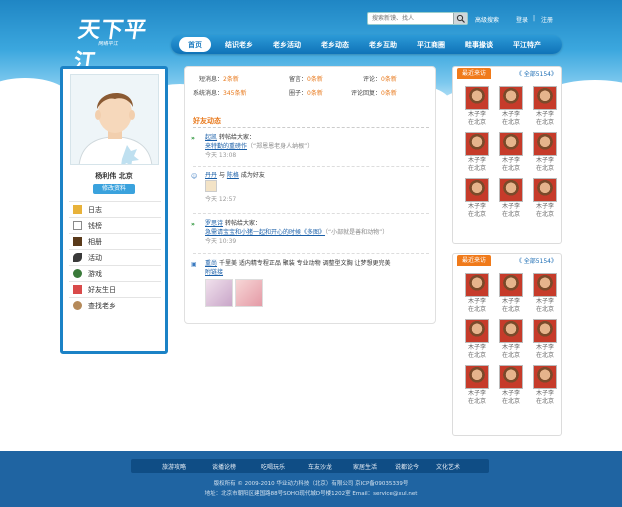 The image size is (622, 507). What do you see at coordinates (95, 225) in the screenshot?
I see `menu-item-label: 钱榜` at bounding box center [95, 225].